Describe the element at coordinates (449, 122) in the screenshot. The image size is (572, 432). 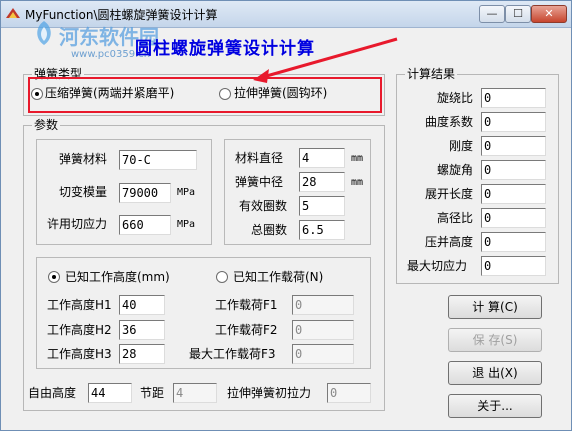
I see `result-label-curvature: 曲度系数` at that location.